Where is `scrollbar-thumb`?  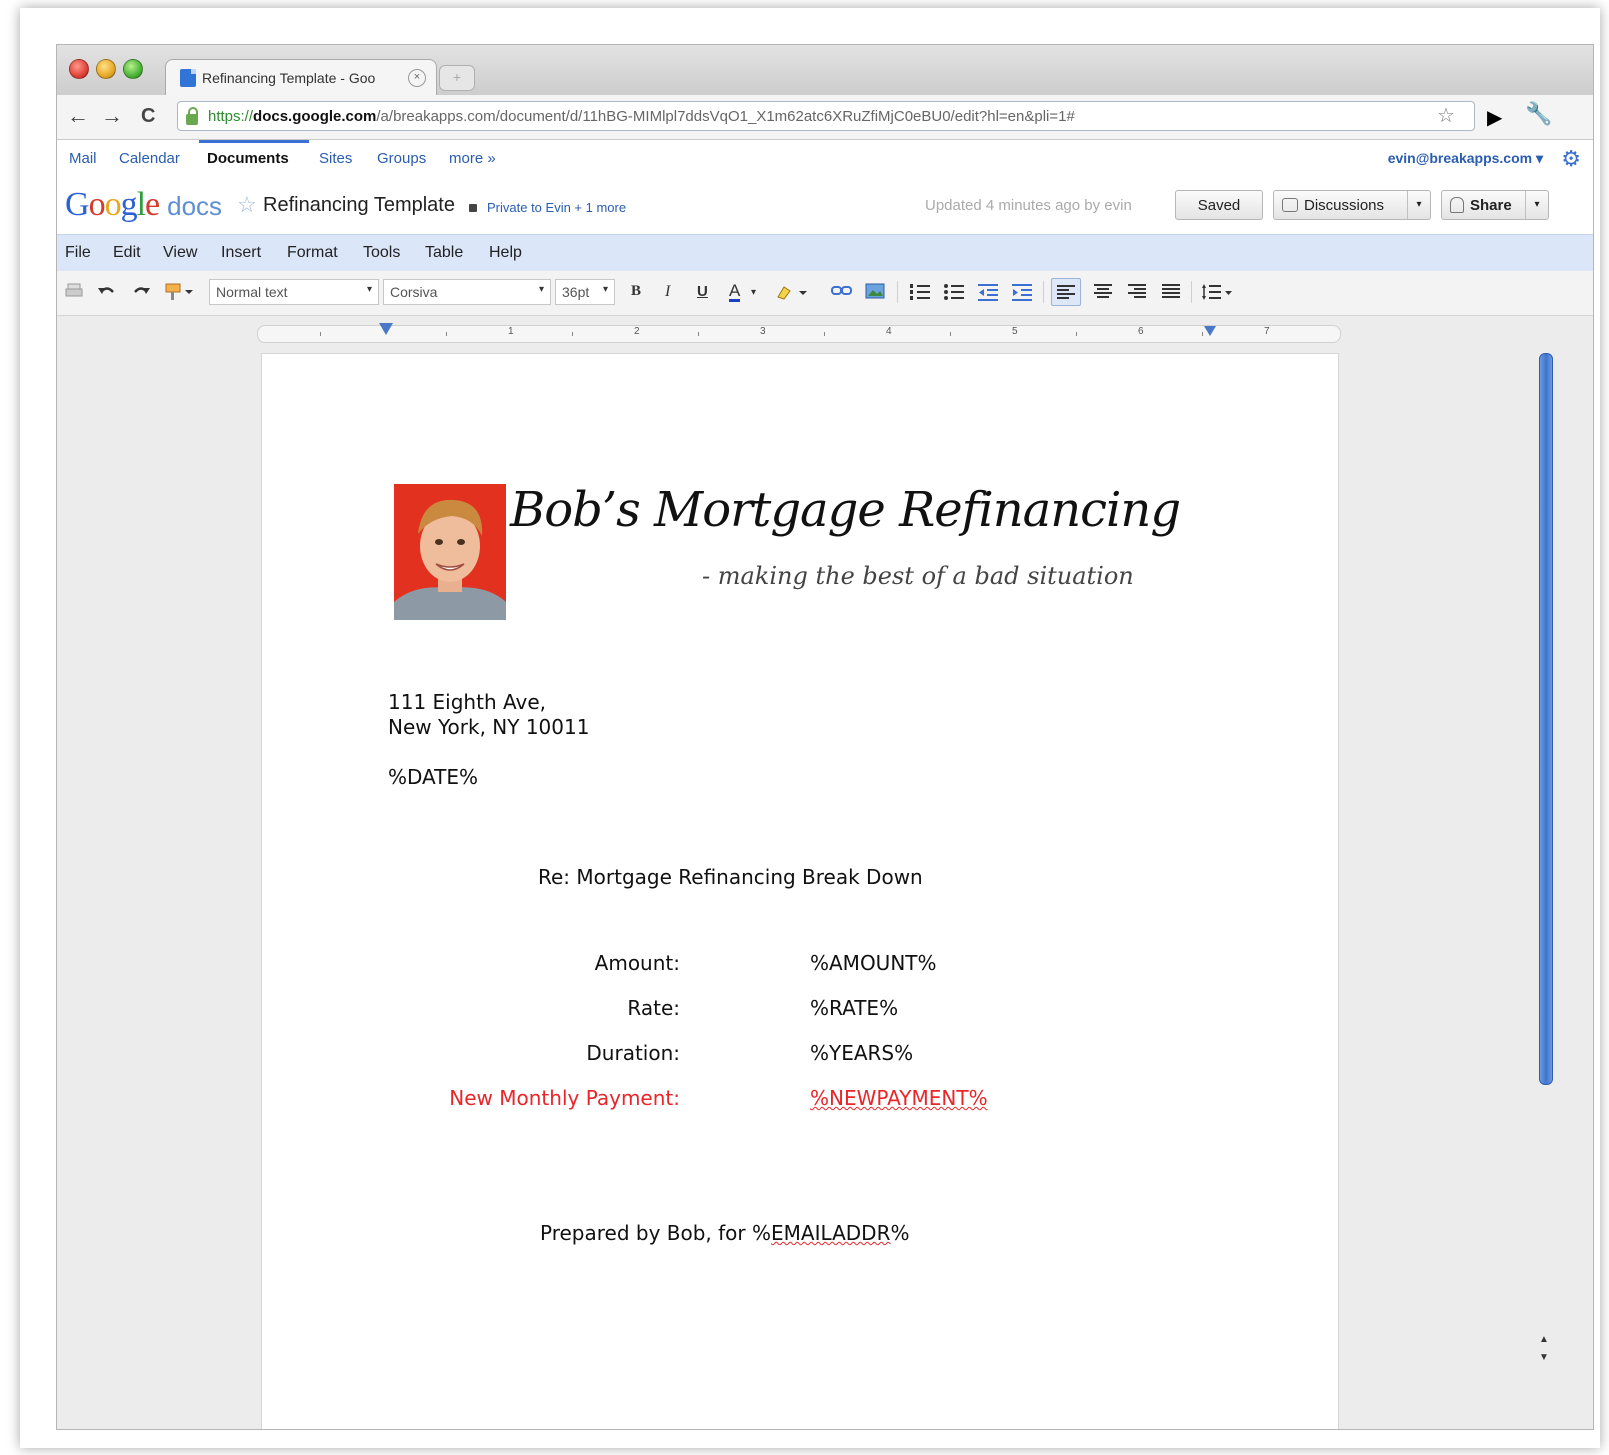 scrollbar-thumb is located at coordinates (1546, 719).